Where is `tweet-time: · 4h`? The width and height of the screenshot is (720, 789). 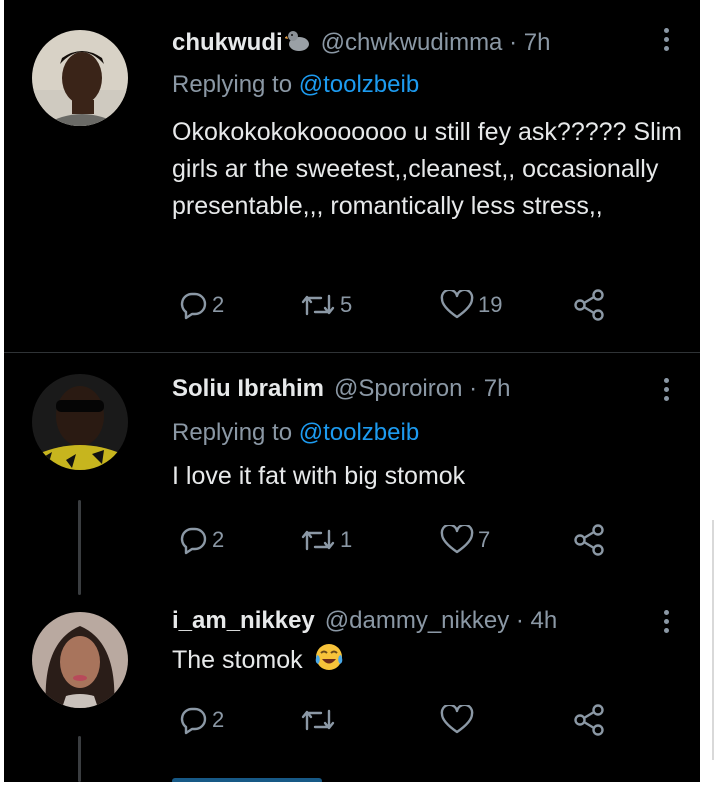 tweet-time: · 4h is located at coordinates (536, 620).